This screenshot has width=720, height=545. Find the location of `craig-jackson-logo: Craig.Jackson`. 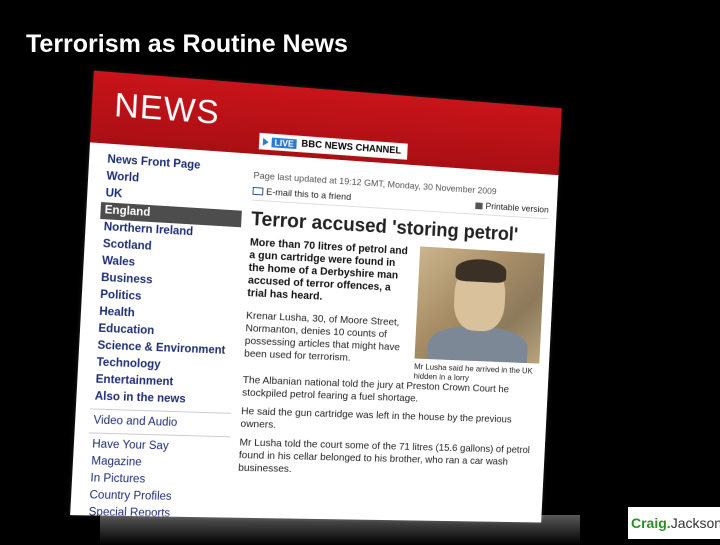

craig-jackson-logo: Craig.Jackson is located at coordinates (674, 523).